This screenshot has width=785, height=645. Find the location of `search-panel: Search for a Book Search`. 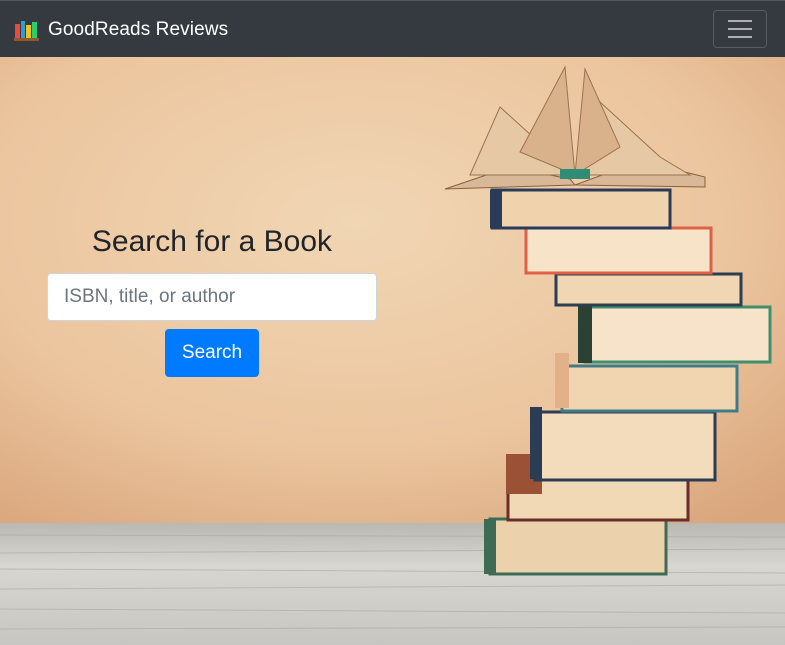

search-panel: Search for a Book Search is located at coordinates (212, 300).